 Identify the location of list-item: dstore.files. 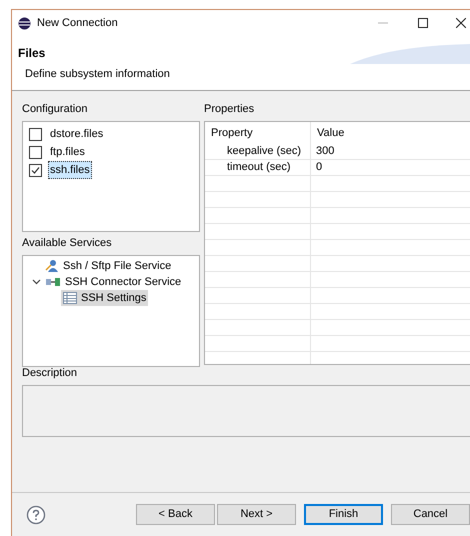
(77, 134).